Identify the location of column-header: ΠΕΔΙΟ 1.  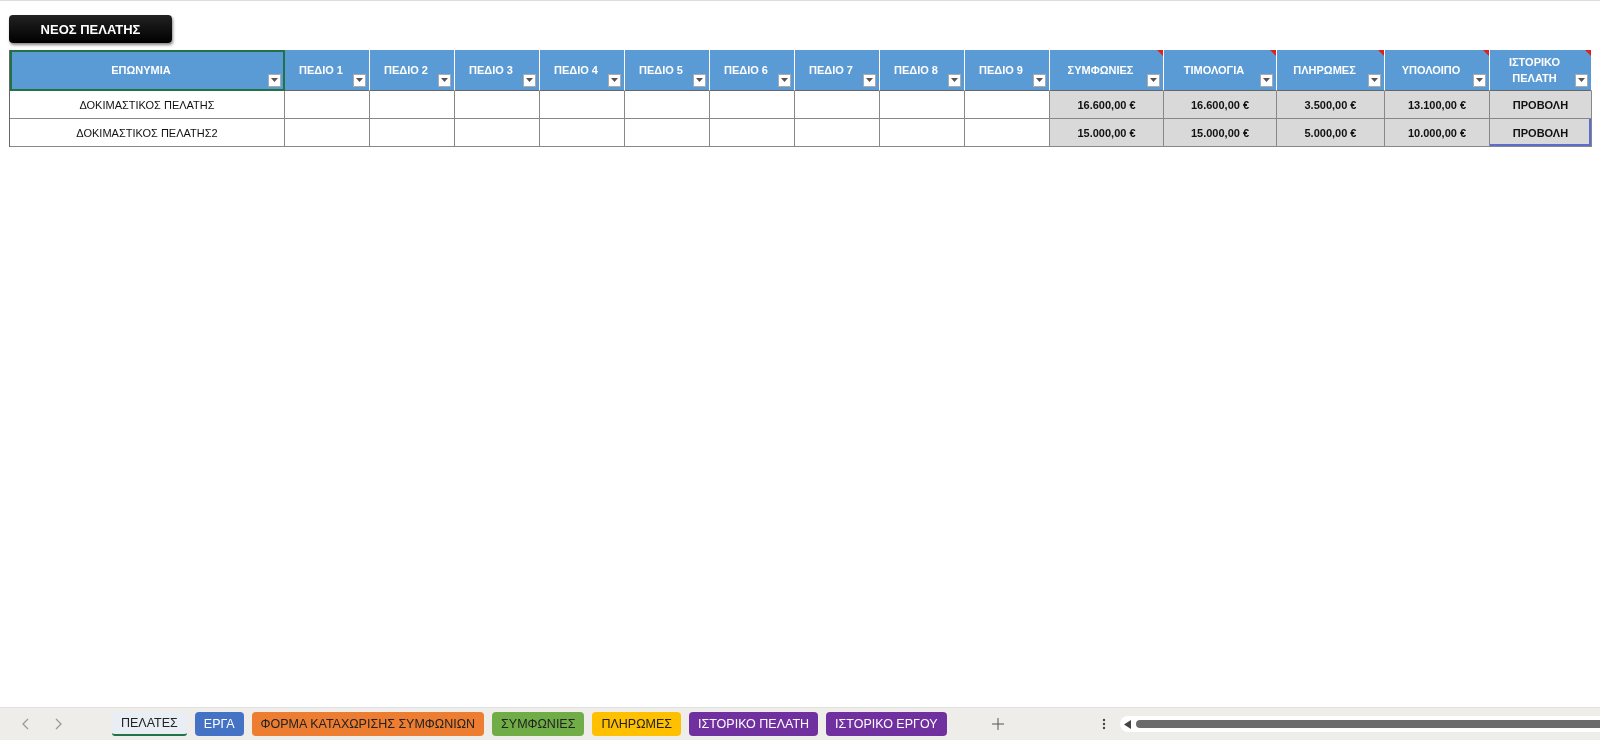
(327, 70).